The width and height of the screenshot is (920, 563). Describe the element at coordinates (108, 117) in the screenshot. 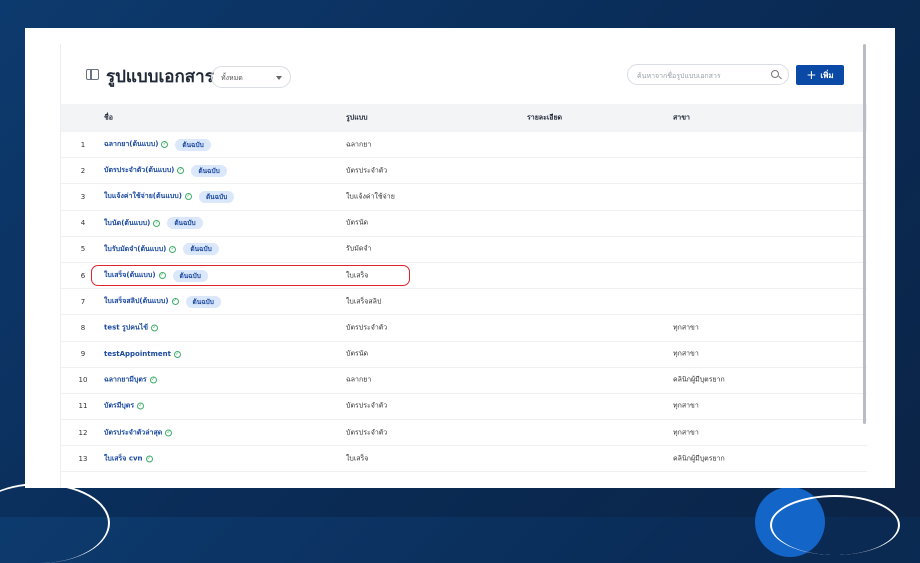

I see `column-name: ชื่อ` at that location.